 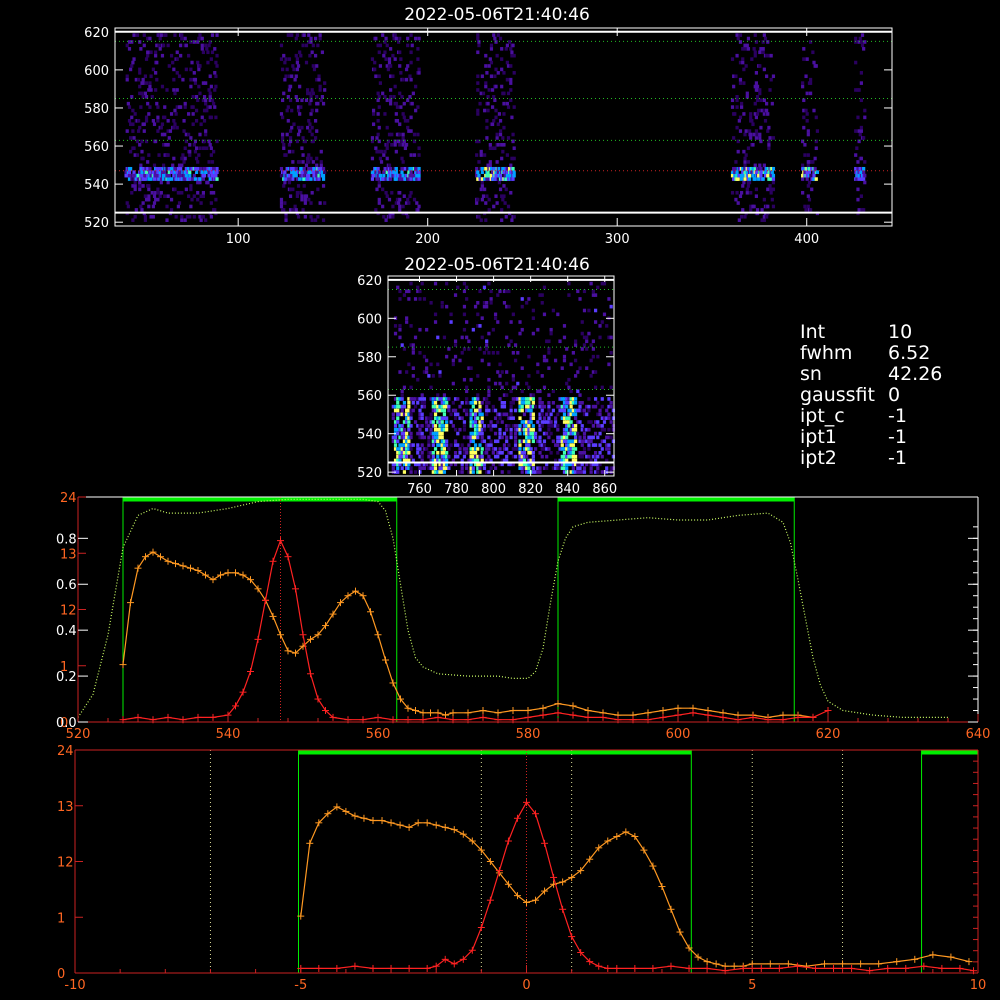 What do you see at coordinates (228, 734) in the screenshot?
I see `wave-xtick-label: 540` at bounding box center [228, 734].